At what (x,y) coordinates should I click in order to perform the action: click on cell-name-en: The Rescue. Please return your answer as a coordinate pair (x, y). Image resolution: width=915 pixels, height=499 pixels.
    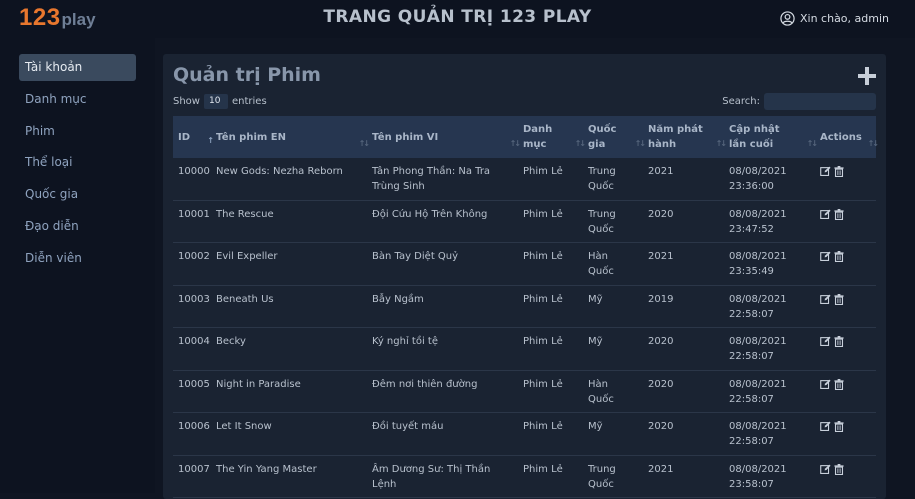
    Looking at the image, I should click on (245, 214).